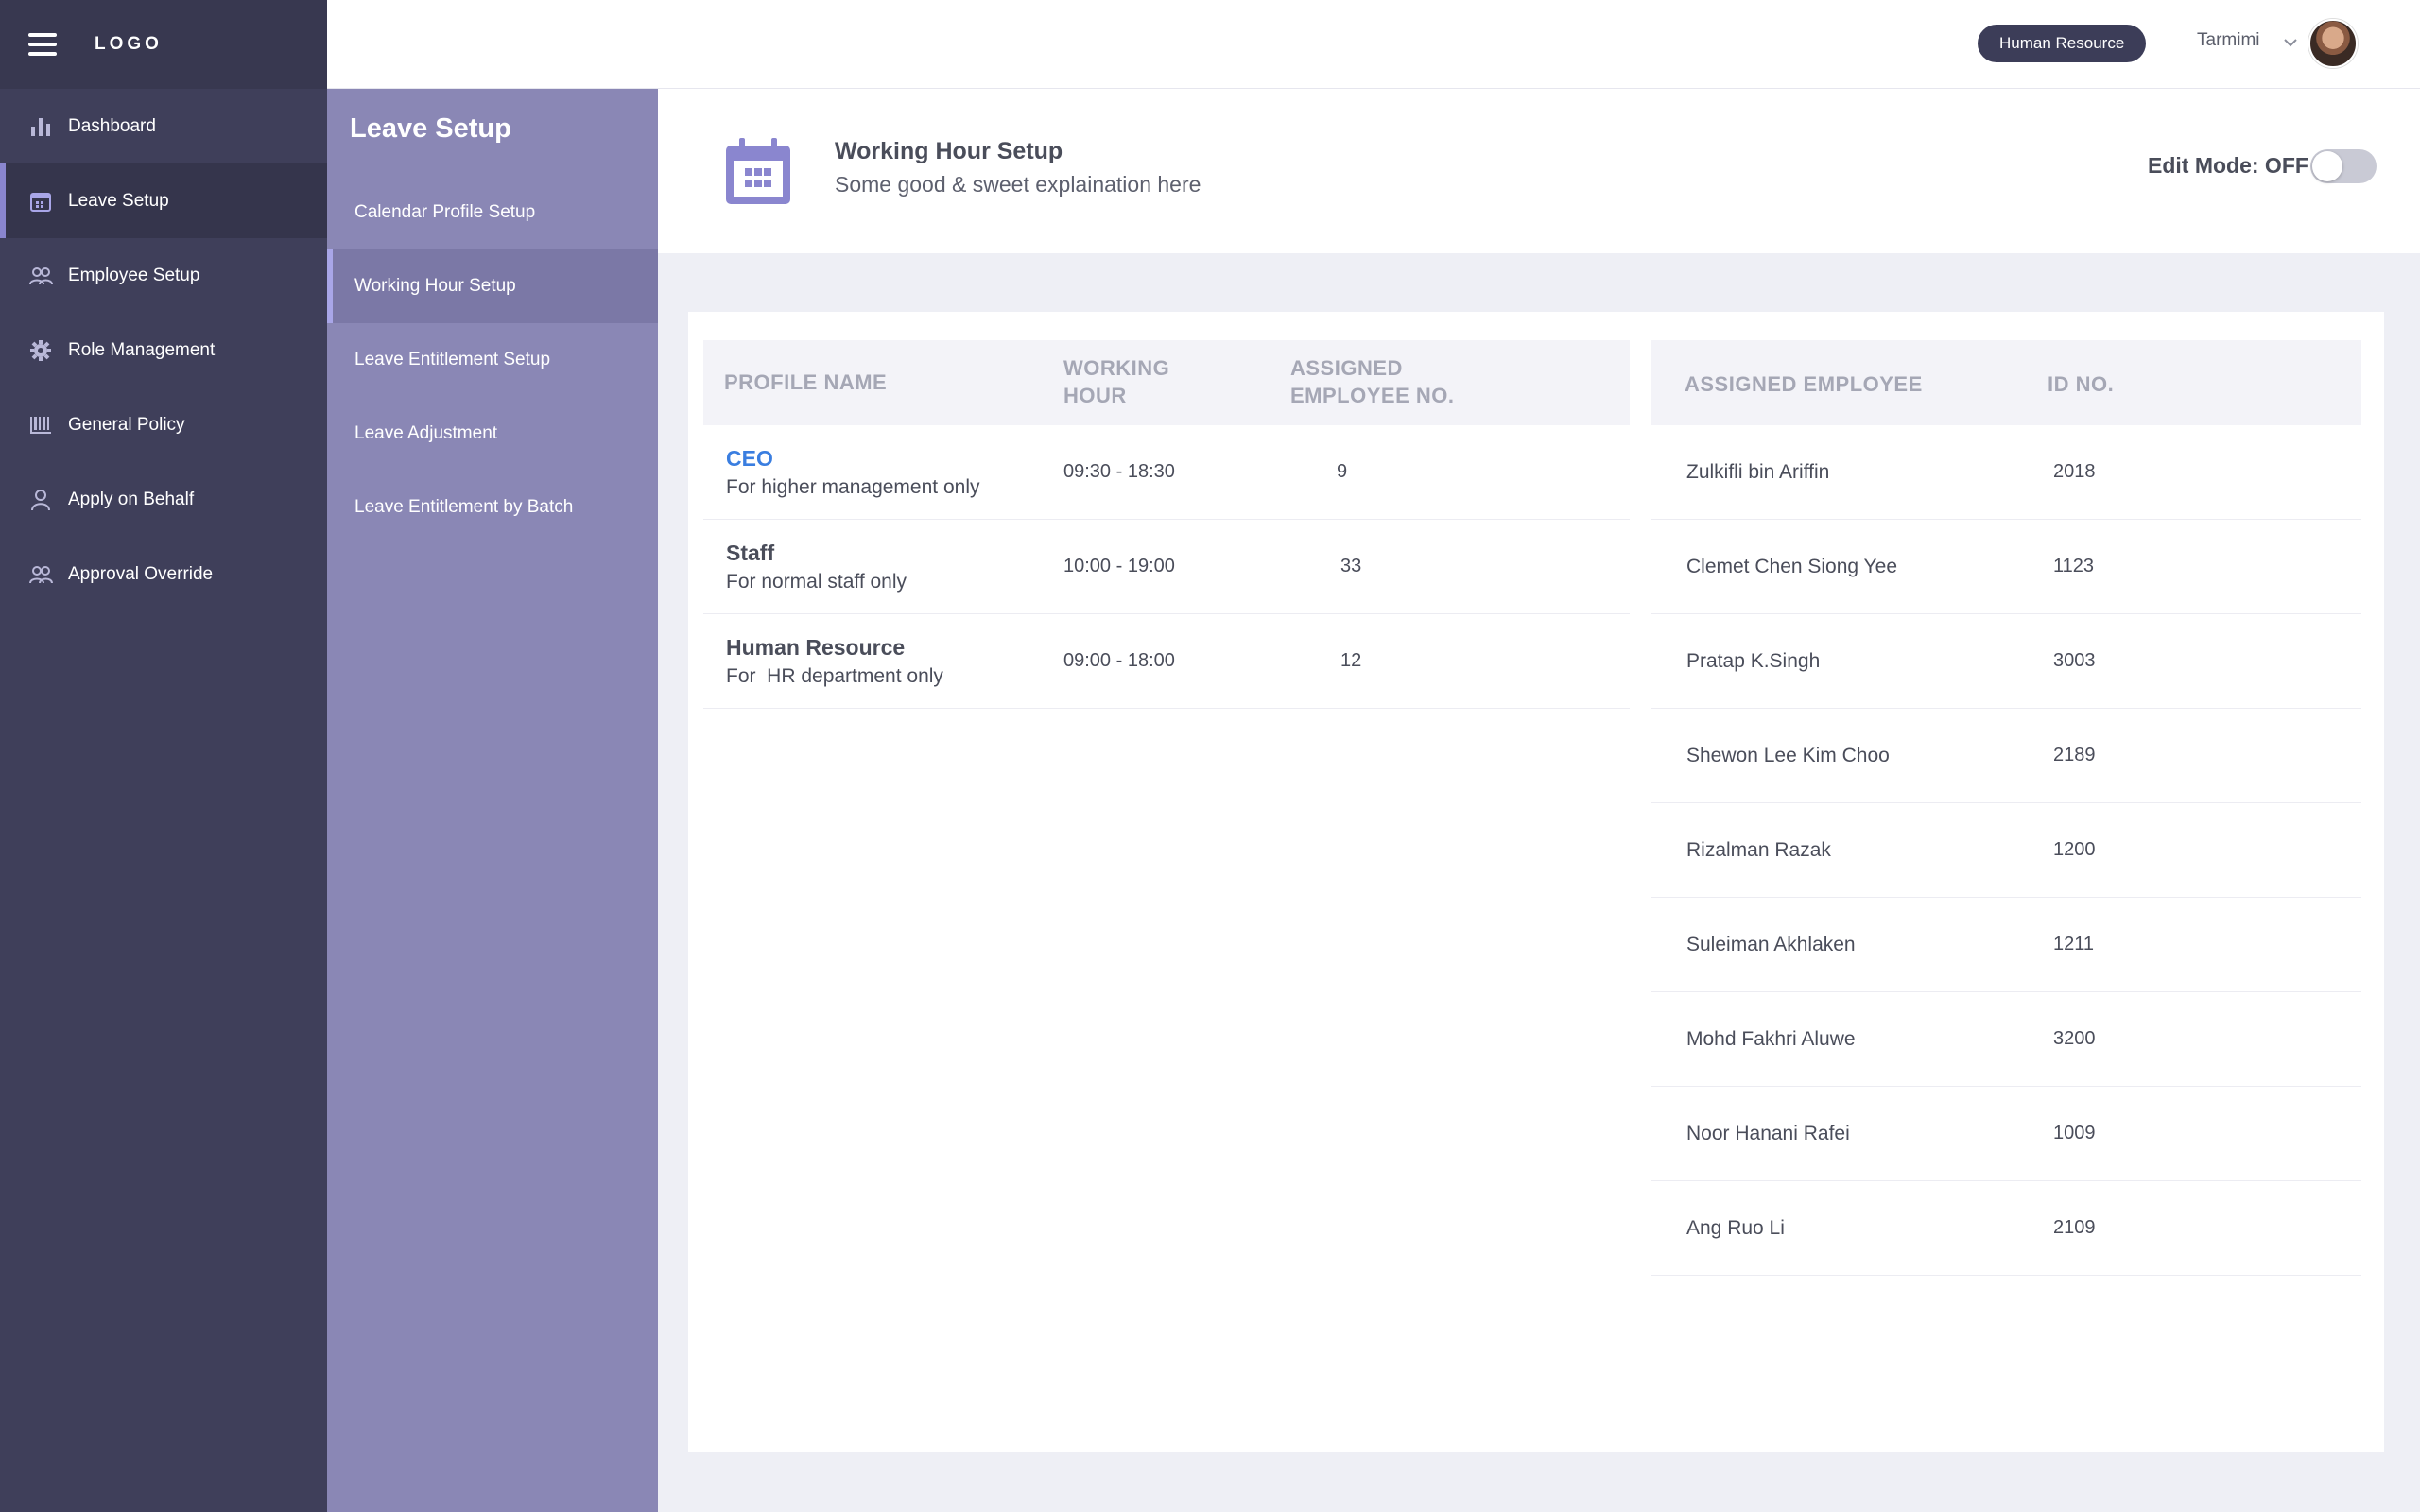 The width and height of the screenshot is (2420, 1512). I want to click on submenu-item-working-hour-setup: Working Hour Setup, so click(493, 286).